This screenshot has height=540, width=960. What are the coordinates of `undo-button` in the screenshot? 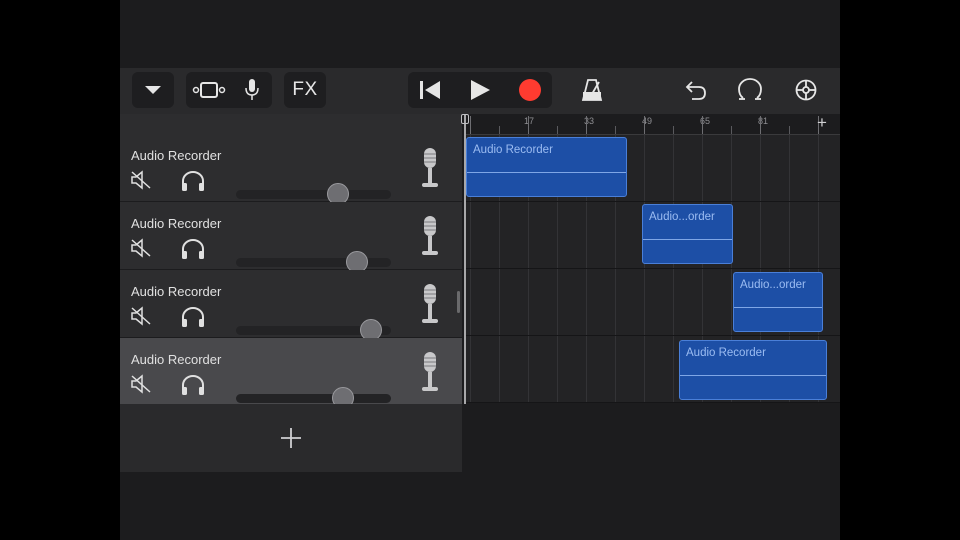 It's located at (696, 90).